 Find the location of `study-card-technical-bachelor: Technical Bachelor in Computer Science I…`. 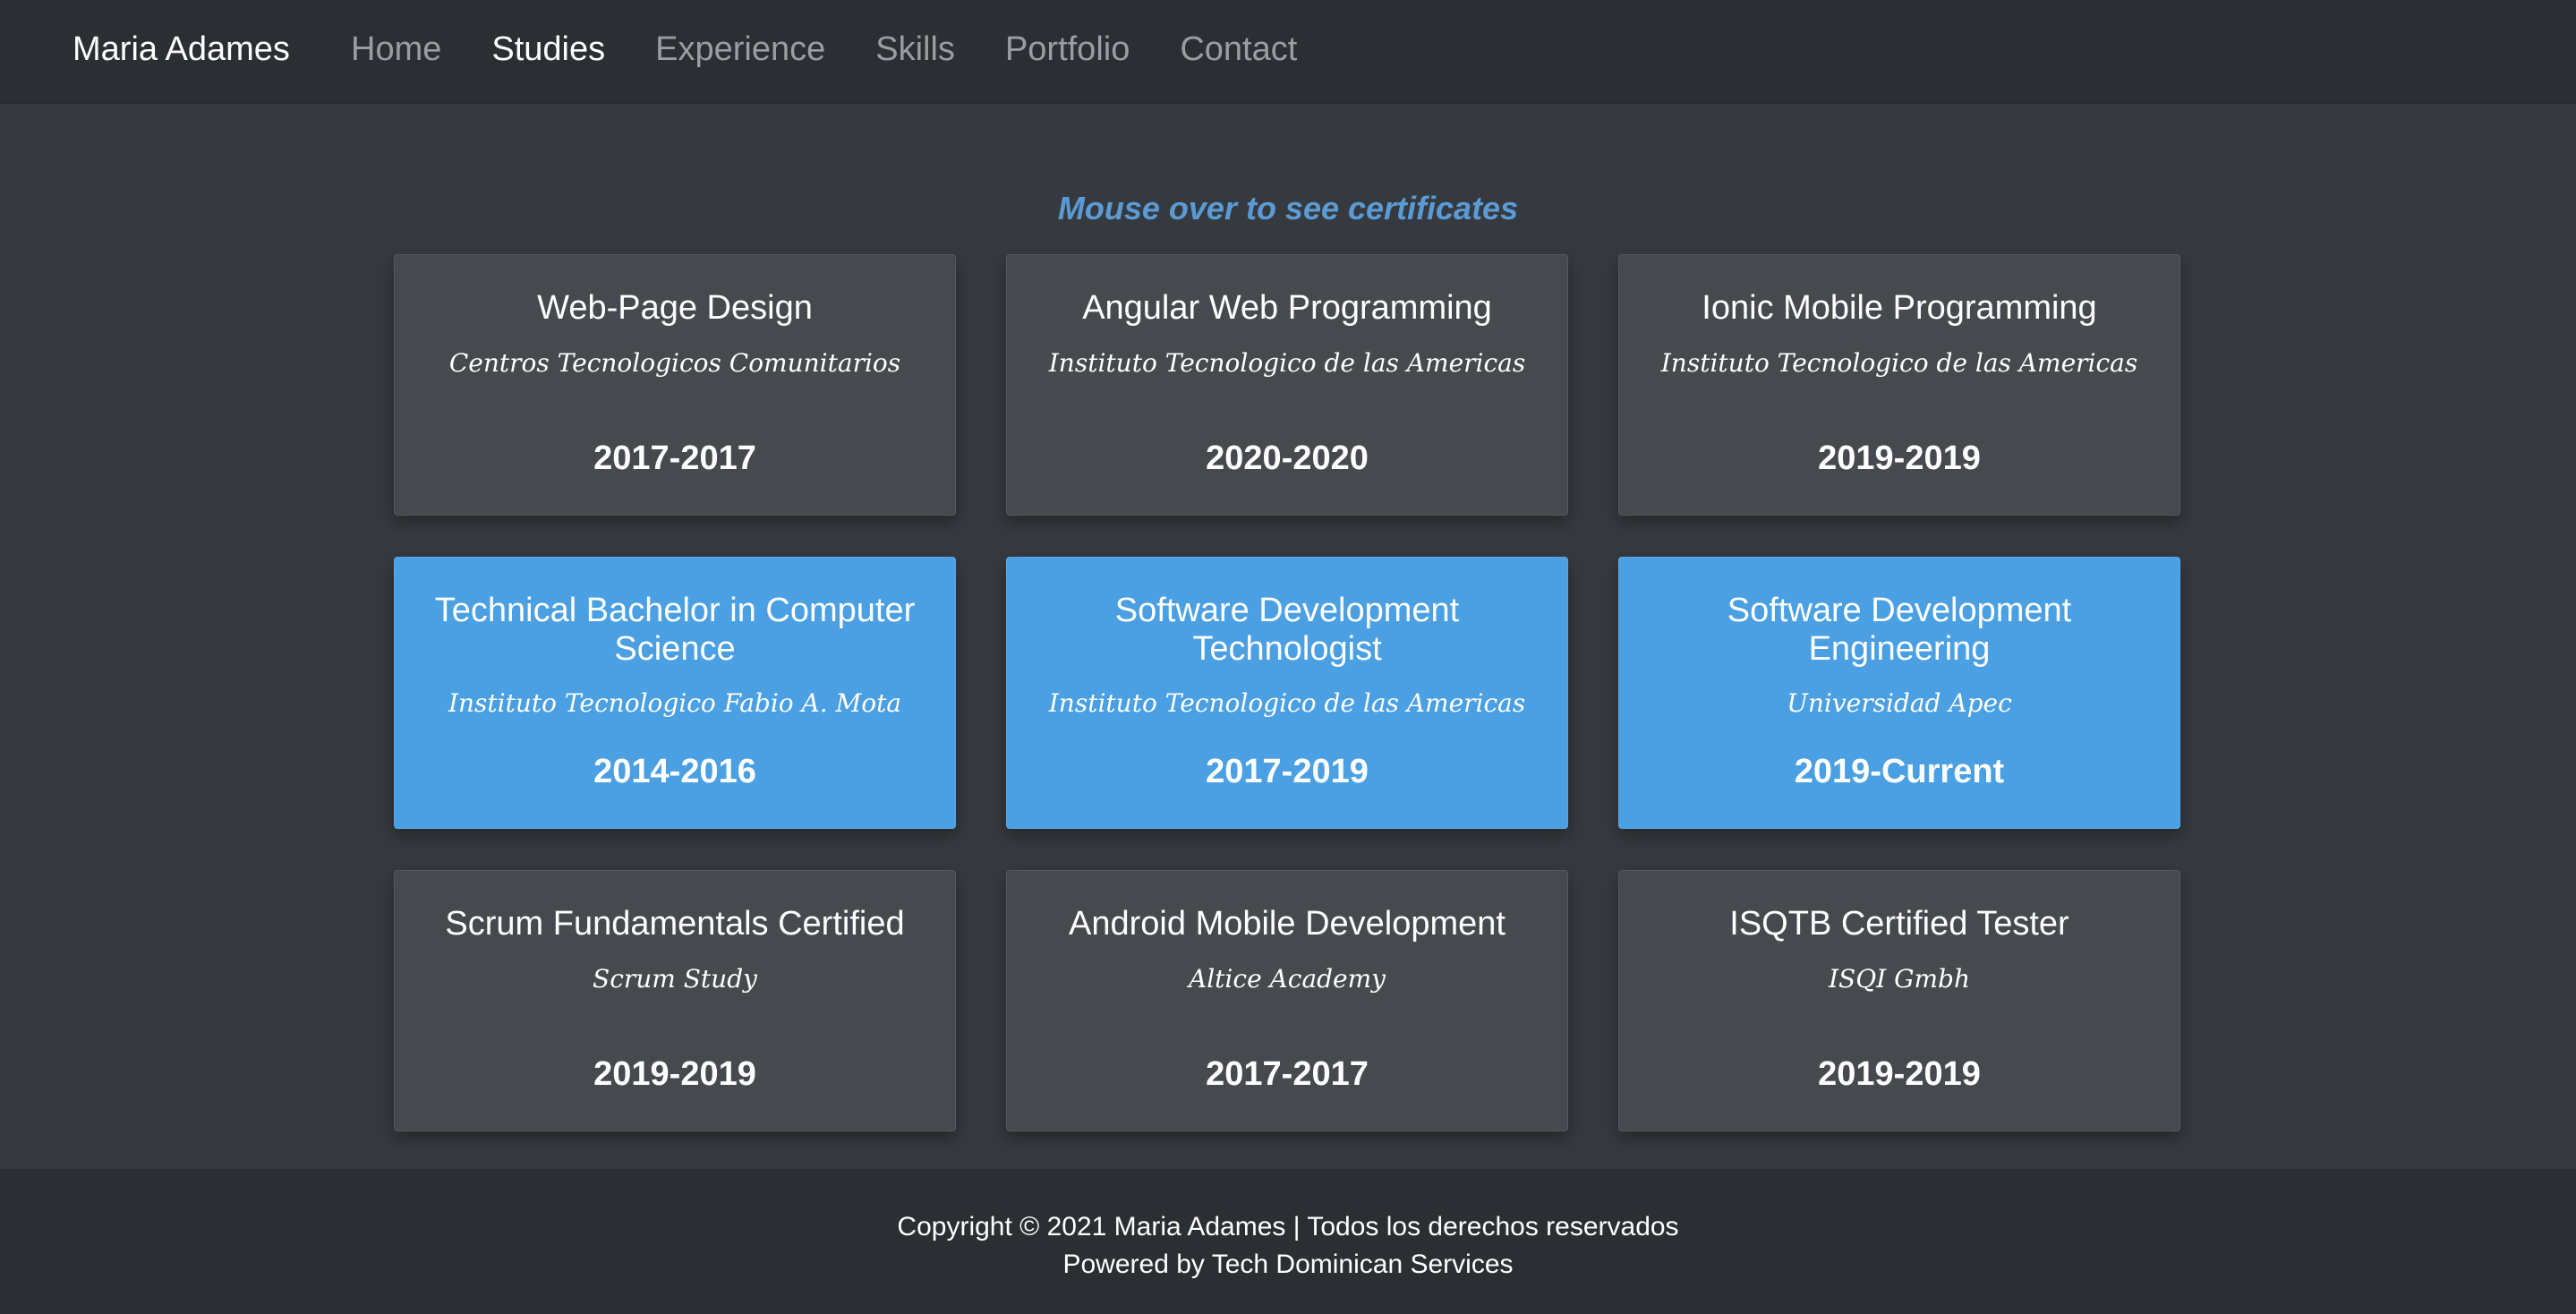

study-card-technical-bachelor: Technical Bachelor in Computer Science I… is located at coordinates (675, 693).